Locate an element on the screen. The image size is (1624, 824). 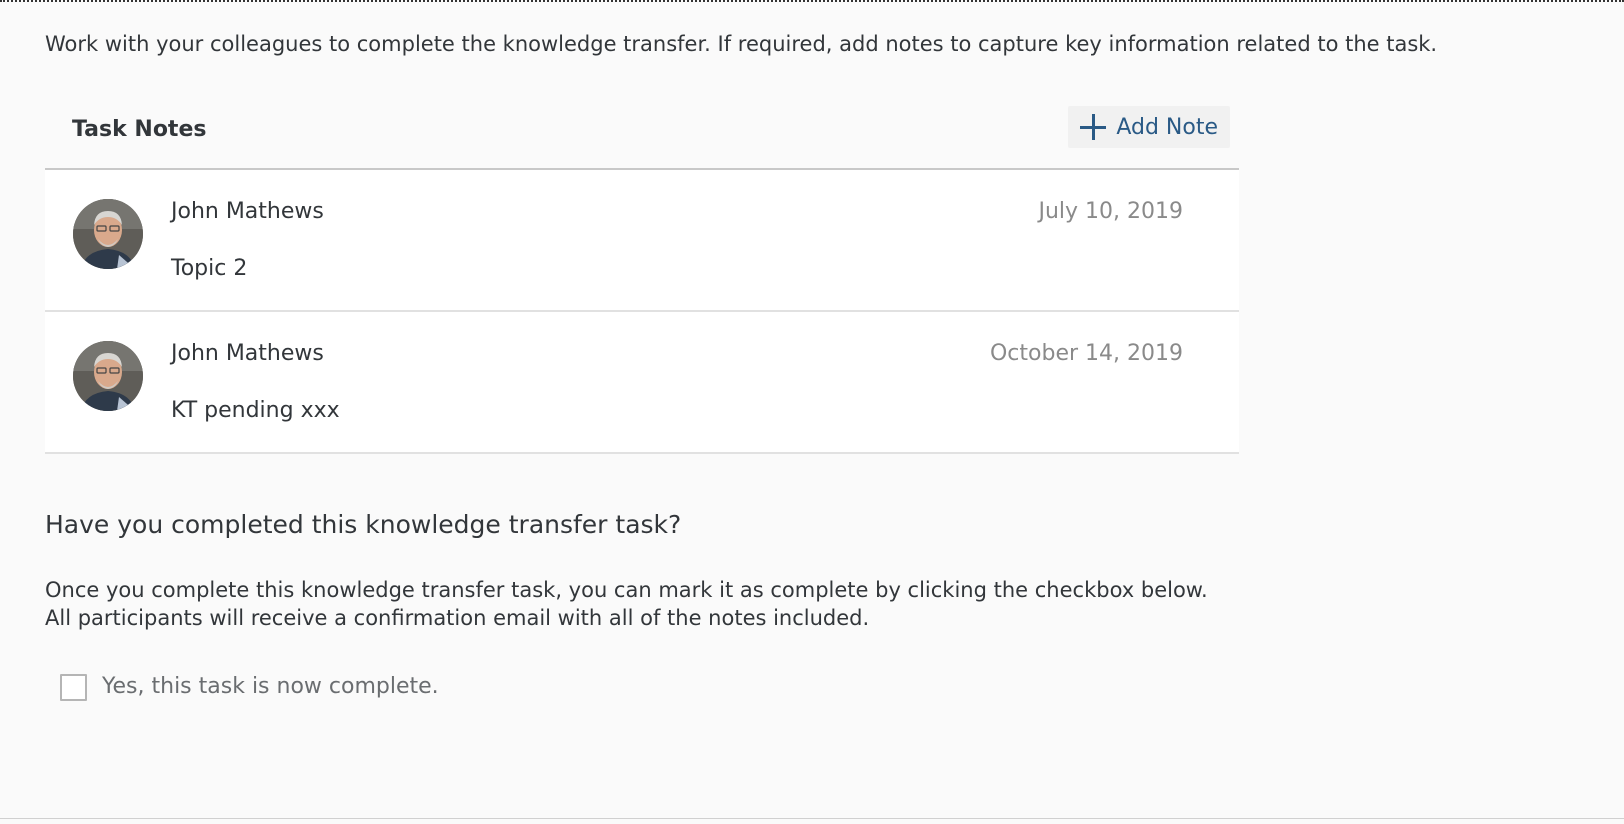
bottom-border is located at coordinates (812, 818).